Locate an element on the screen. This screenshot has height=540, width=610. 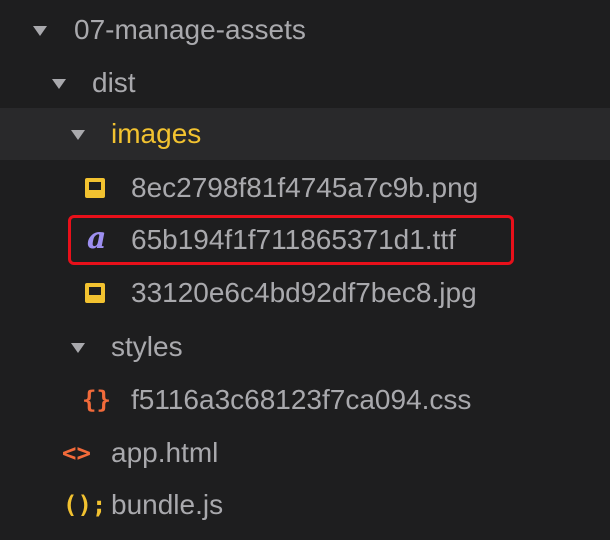
tree-item-file: {} f5116a3c68123f7ca094.css is located at coordinates (305, 400).